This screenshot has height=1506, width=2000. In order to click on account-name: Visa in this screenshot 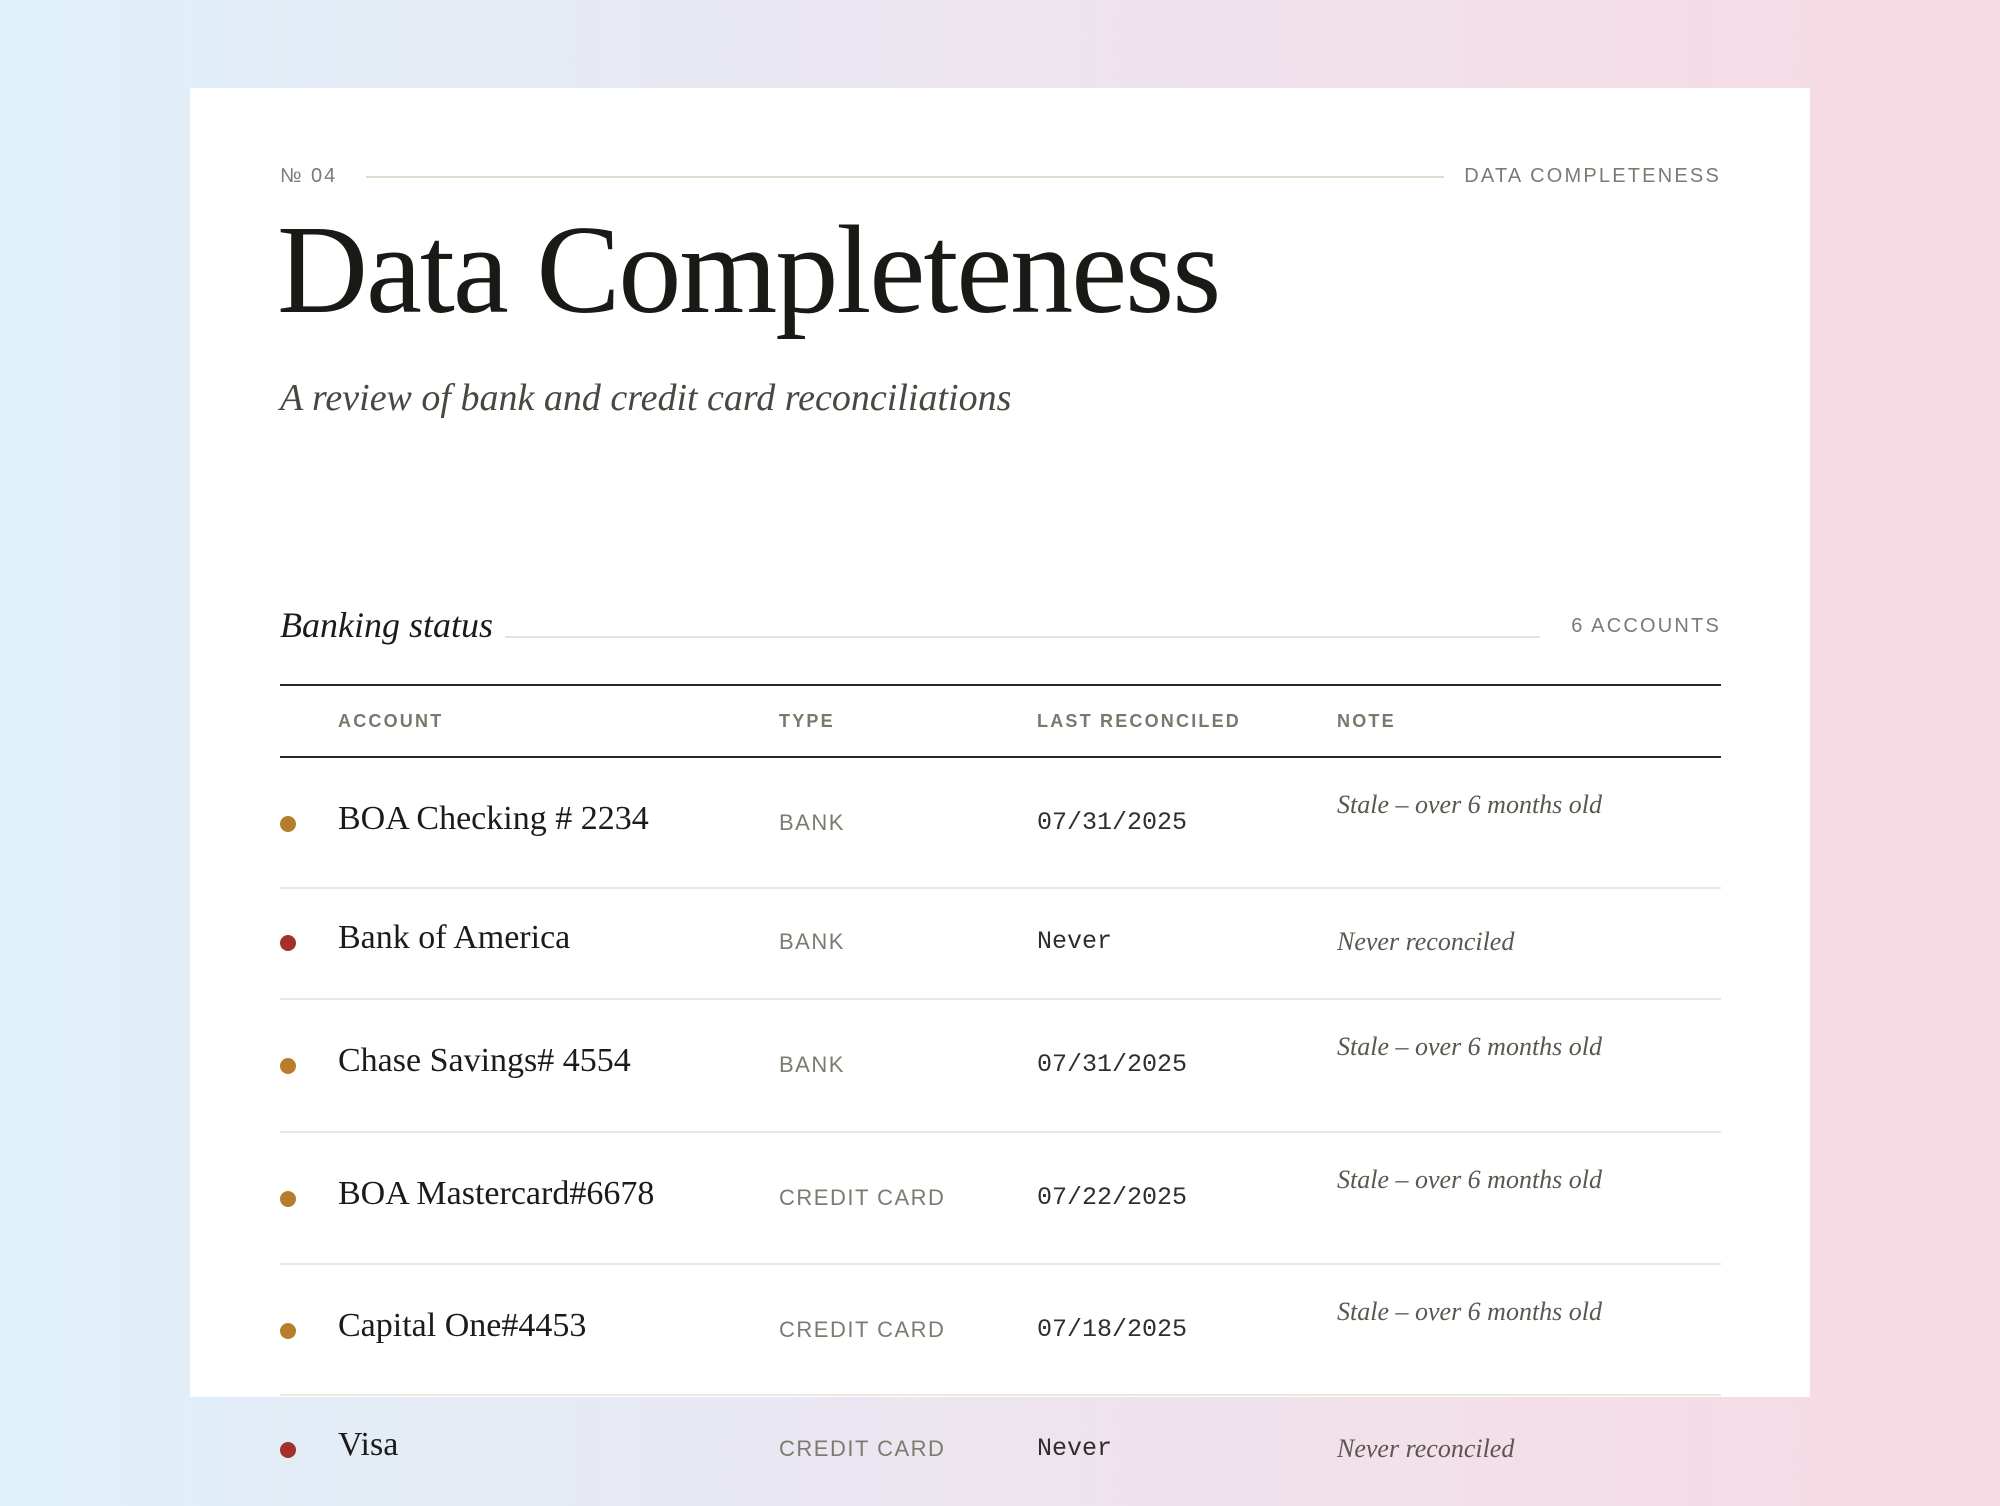, I will do `click(368, 1444)`.